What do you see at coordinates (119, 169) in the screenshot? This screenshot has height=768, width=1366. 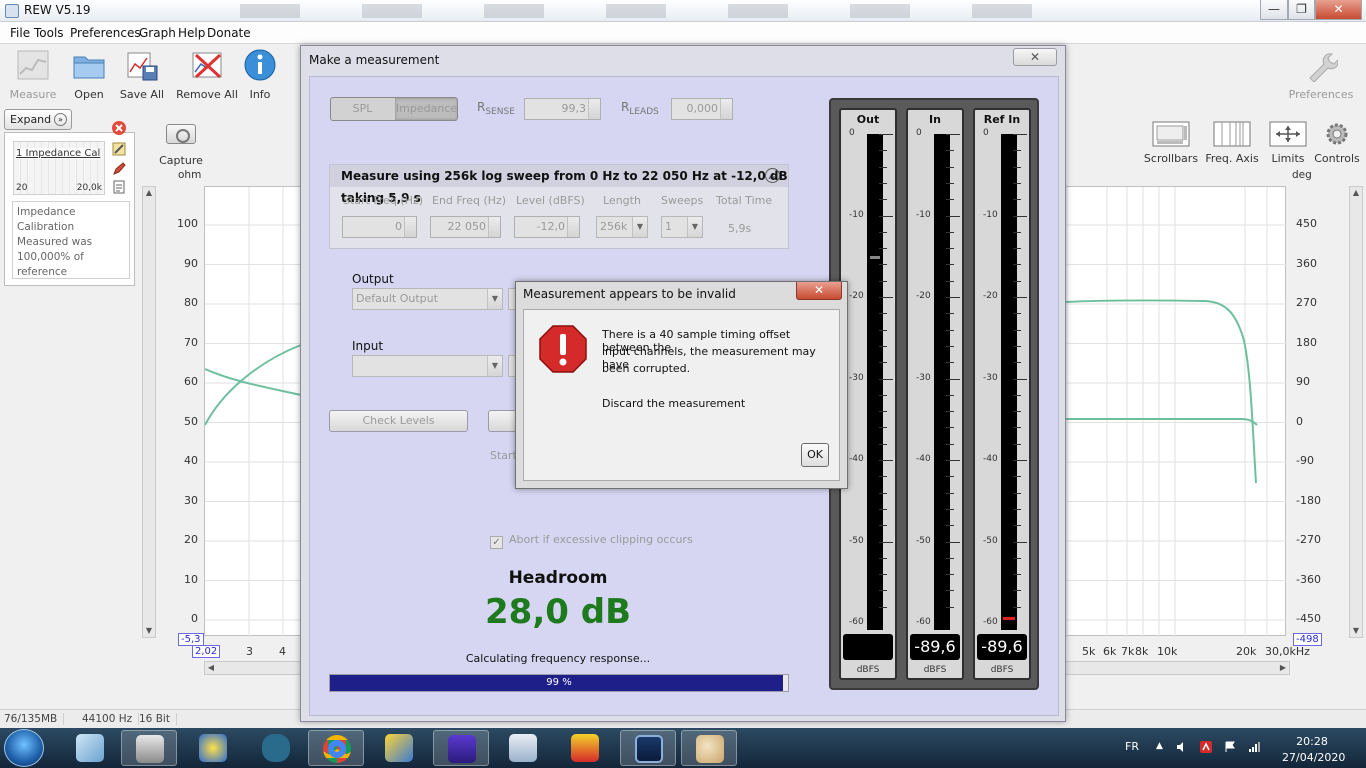 I see `pencil-icon` at bounding box center [119, 169].